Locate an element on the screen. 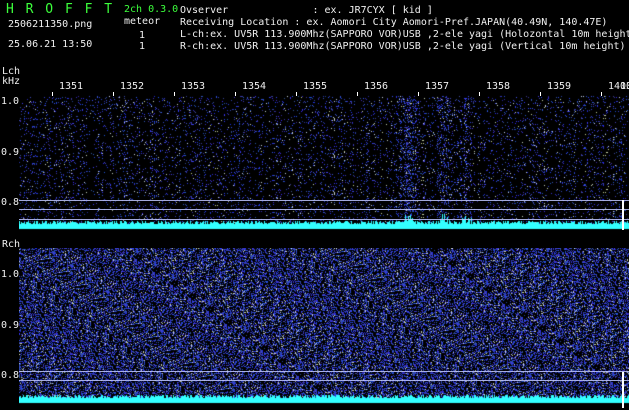 The image size is (629, 410). channel-mode: 2ch 0.3.0 is located at coordinates (151, 9).